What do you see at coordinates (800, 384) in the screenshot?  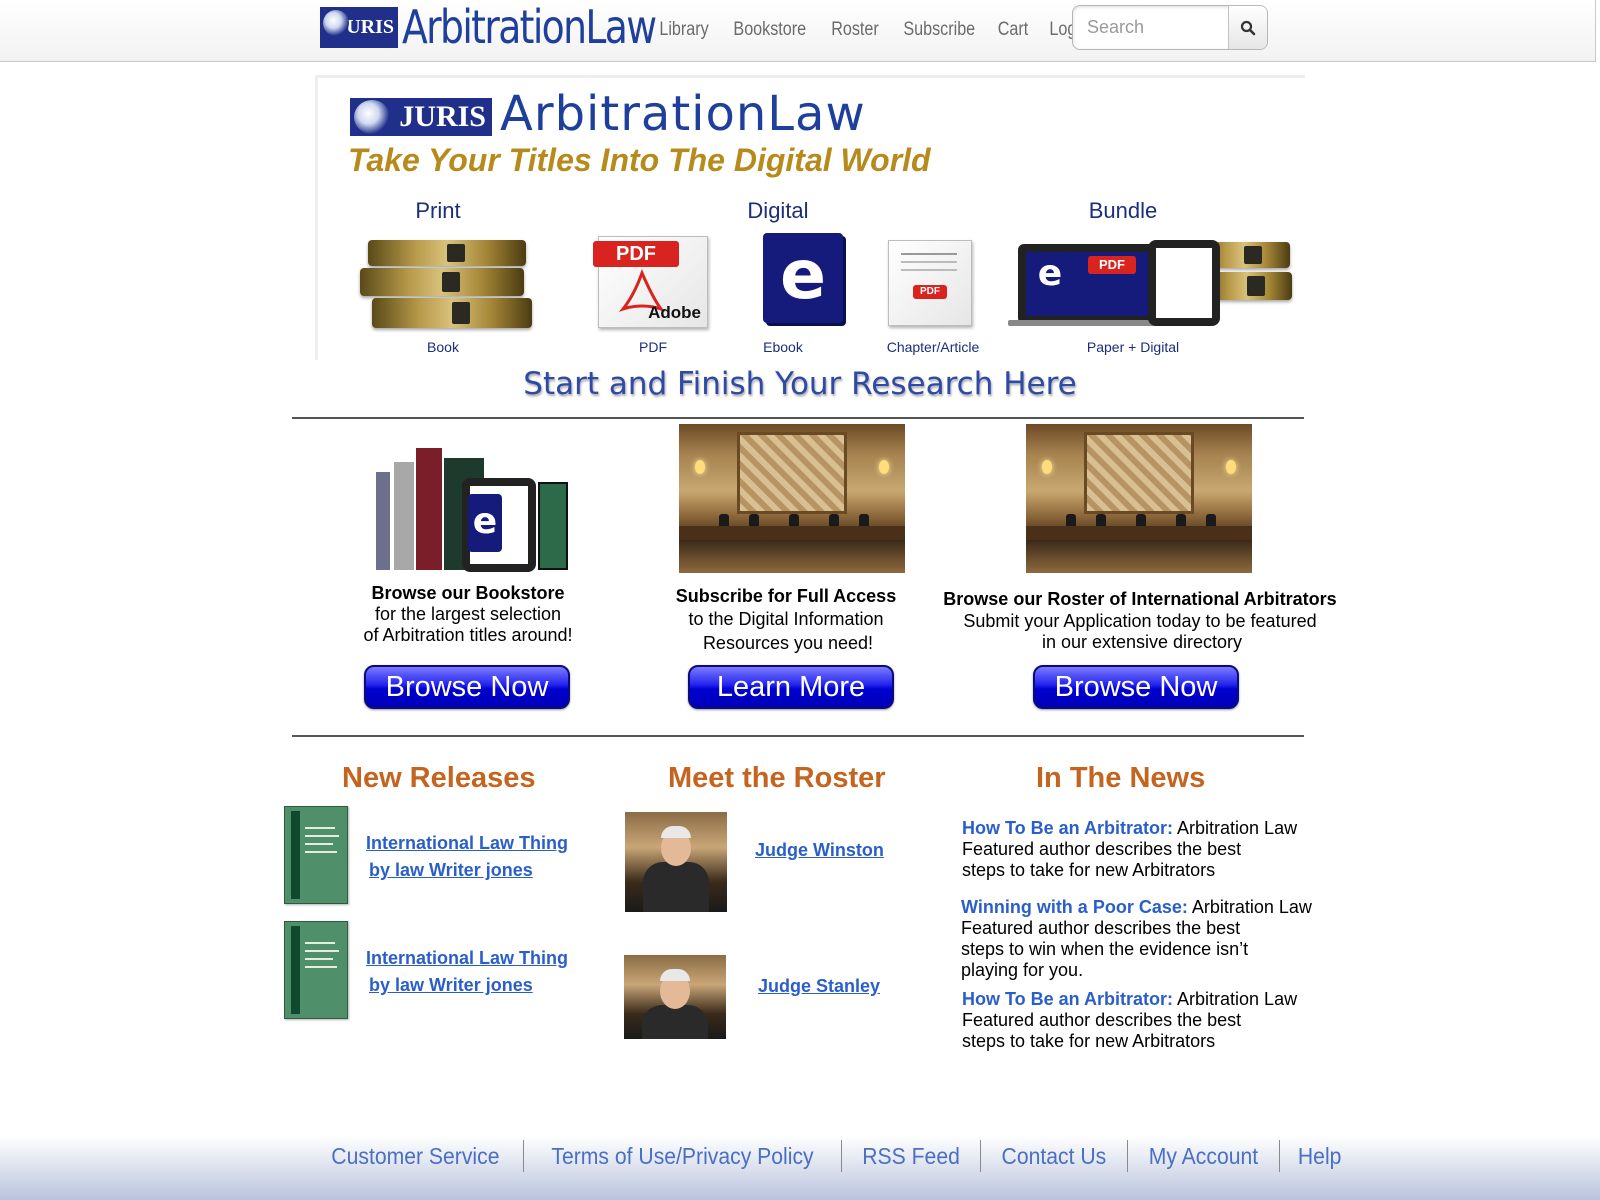 I see `research-heading: Start and Finish Your Research Here` at bounding box center [800, 384].